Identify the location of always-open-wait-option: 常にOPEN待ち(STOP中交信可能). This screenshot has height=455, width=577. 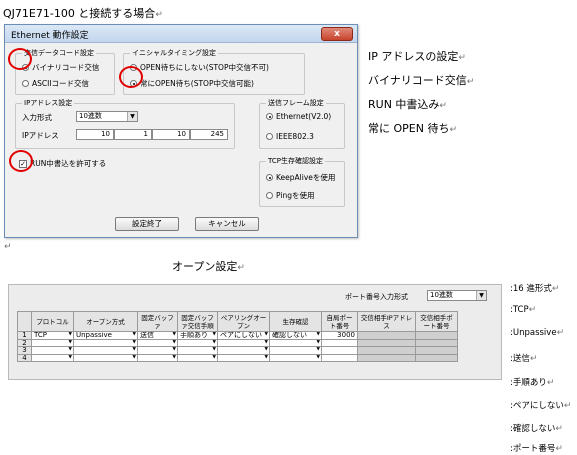
(192, 83).